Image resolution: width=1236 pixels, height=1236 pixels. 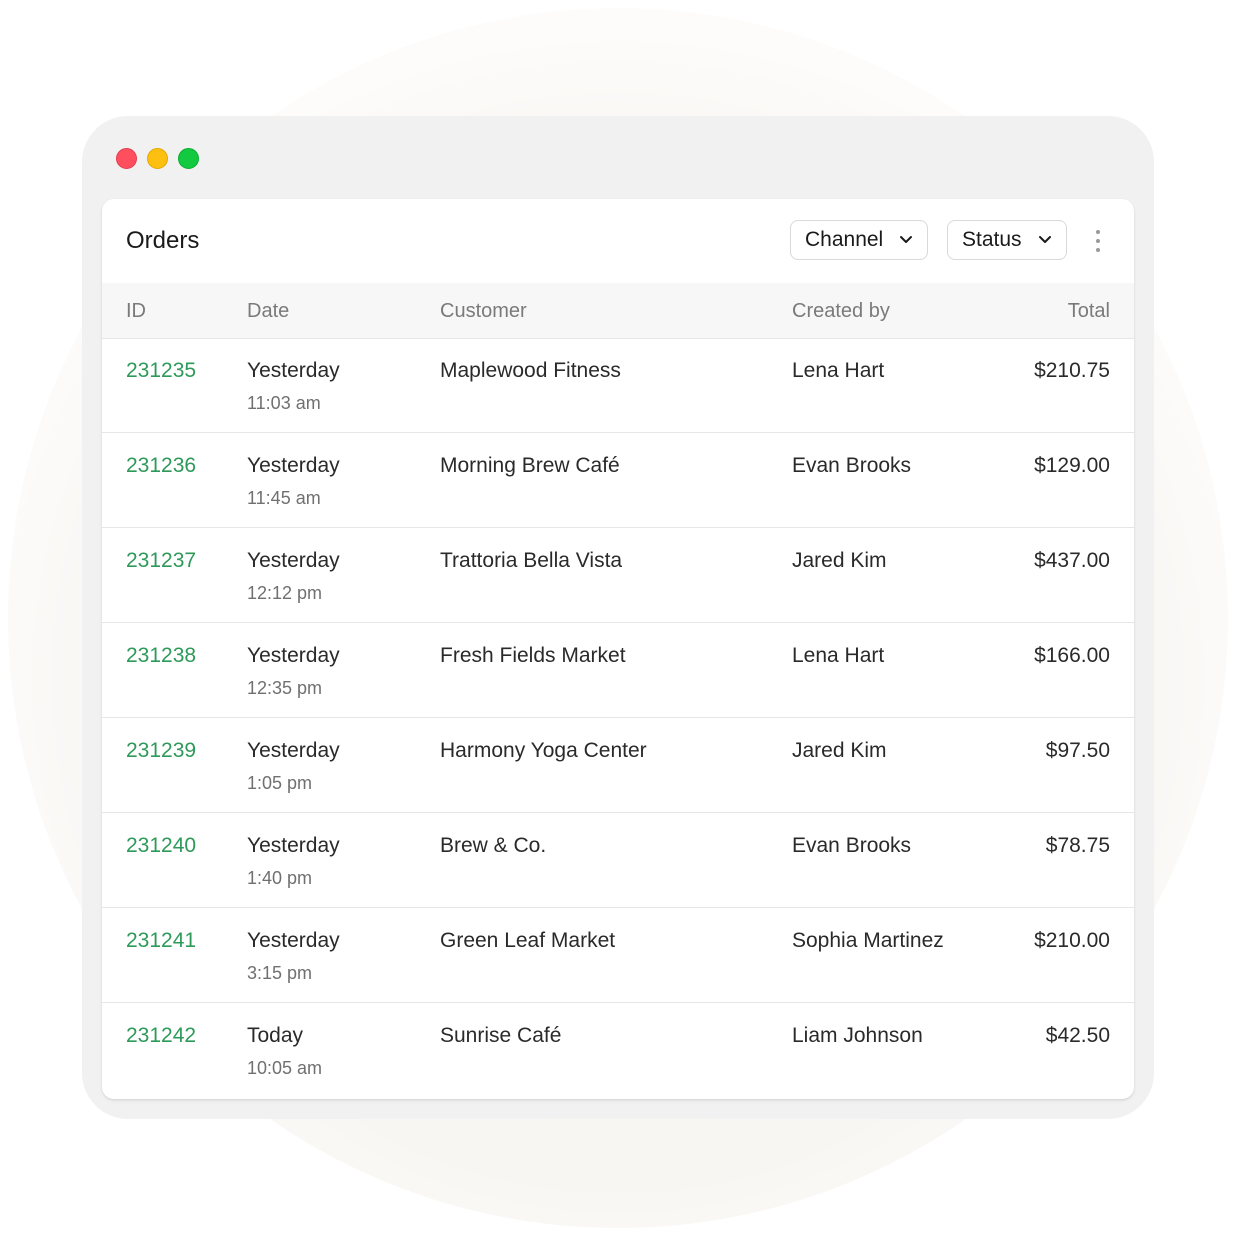 What do you see at coordinates (285, 1068) in the screenshot?
I see `order-time: 10:05 am` at bounding box center [285, 1068].